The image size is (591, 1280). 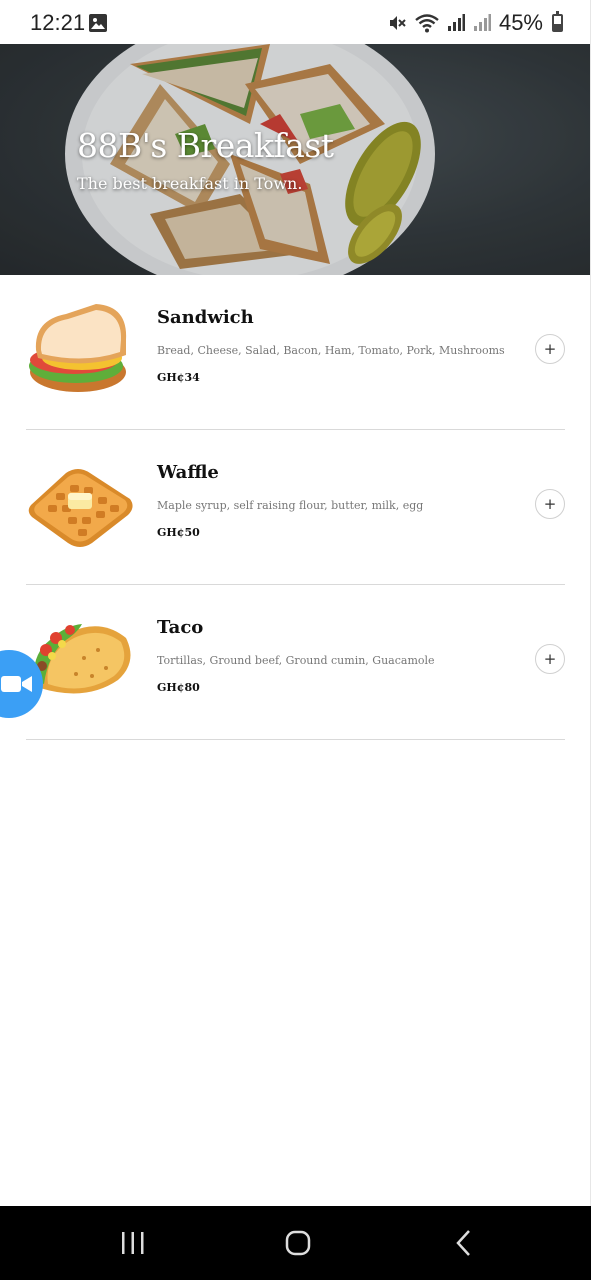 What do you see at coordinates (80, 508) in the screenshot?
I see `waffle-emoji` at bounding box center [80, 508].